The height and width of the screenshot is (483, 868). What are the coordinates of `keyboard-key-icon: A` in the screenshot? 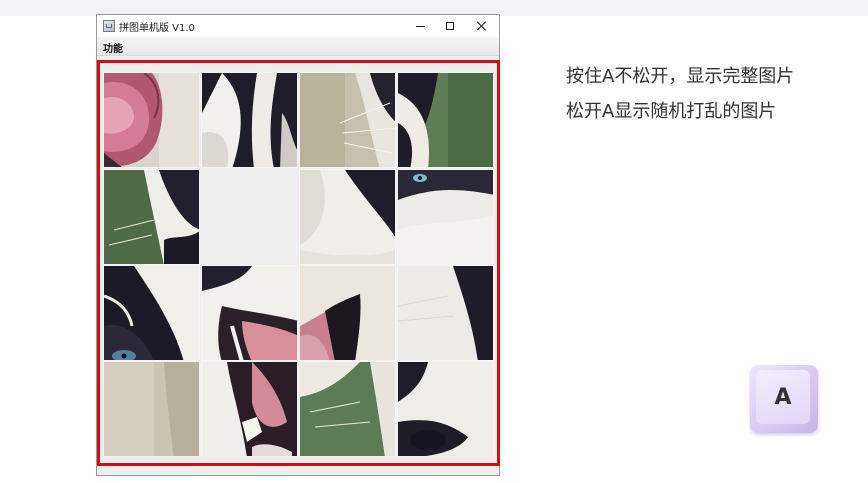 It's located at (784, 399).